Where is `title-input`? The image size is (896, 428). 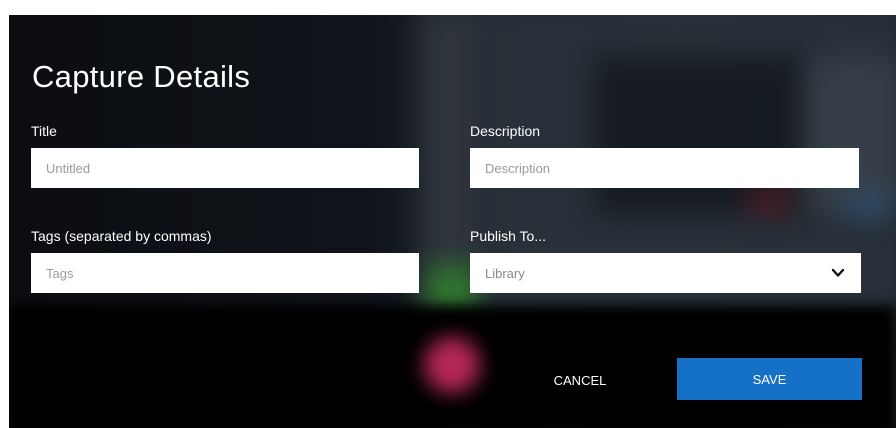 title-input is located at coordinates (225, 168).